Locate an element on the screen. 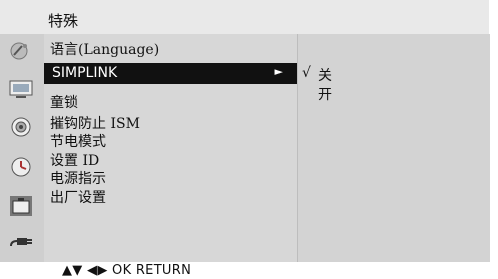 The height and width of the screenshot is (279, 498). submenu-arrow-icon: ► is located at coordinates (278, 71).